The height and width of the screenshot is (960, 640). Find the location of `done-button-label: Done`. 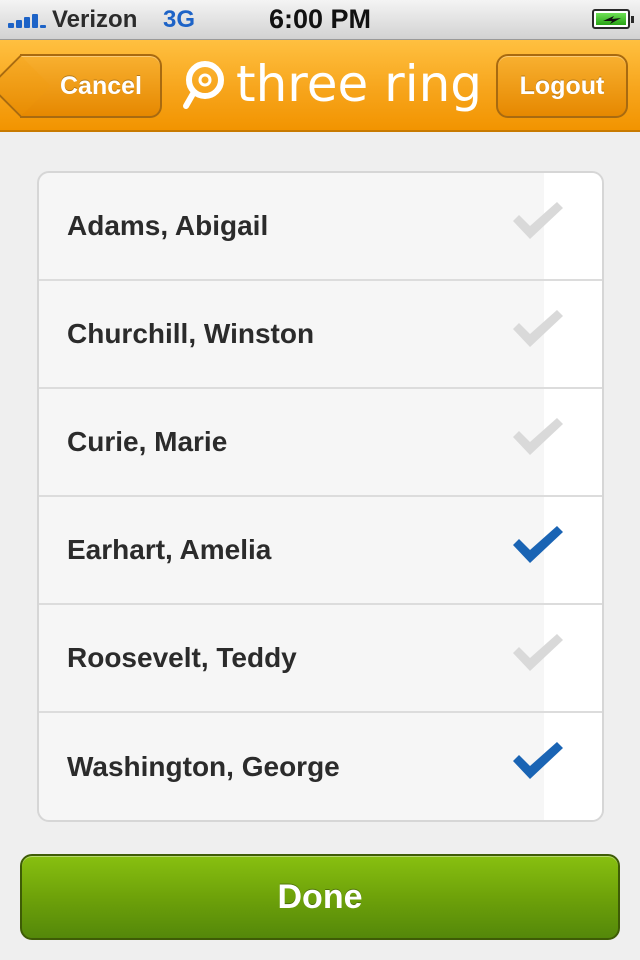

done-button-label: Done is located at coordinates (320, 896).